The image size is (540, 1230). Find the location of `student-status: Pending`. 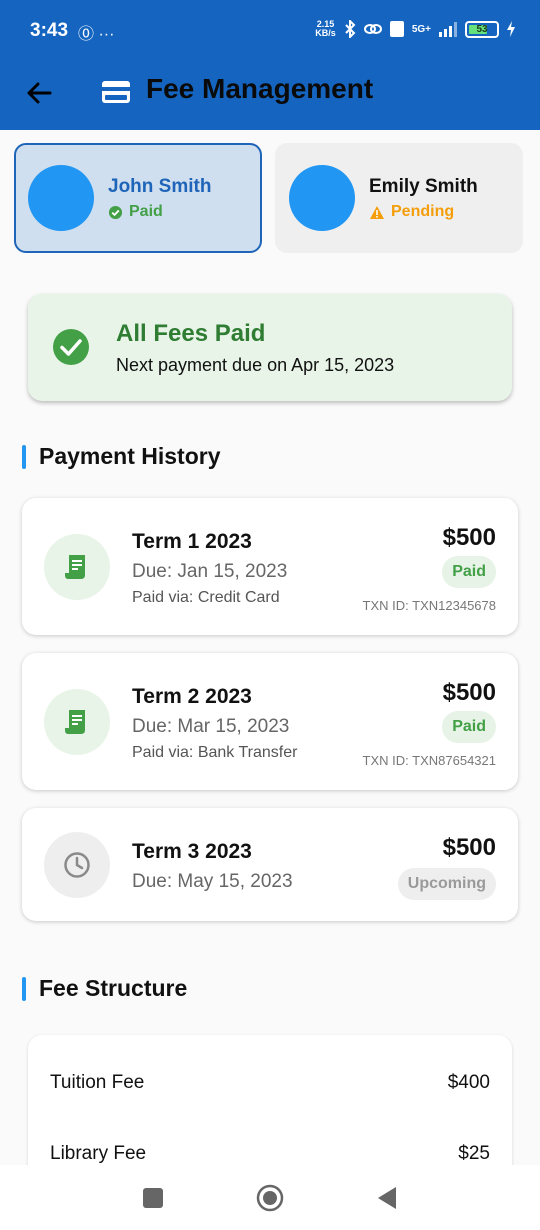

student-status: Pending is located at coordinates (411, 212).